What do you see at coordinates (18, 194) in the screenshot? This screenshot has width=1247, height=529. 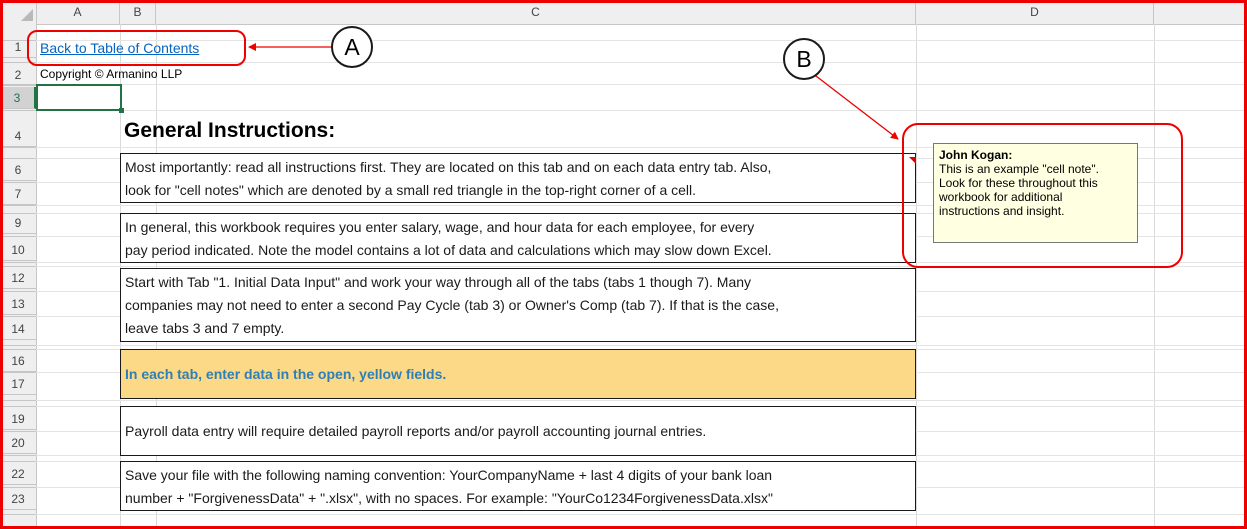 I see `row-header-7: 7` at bounding box center [18, 194].